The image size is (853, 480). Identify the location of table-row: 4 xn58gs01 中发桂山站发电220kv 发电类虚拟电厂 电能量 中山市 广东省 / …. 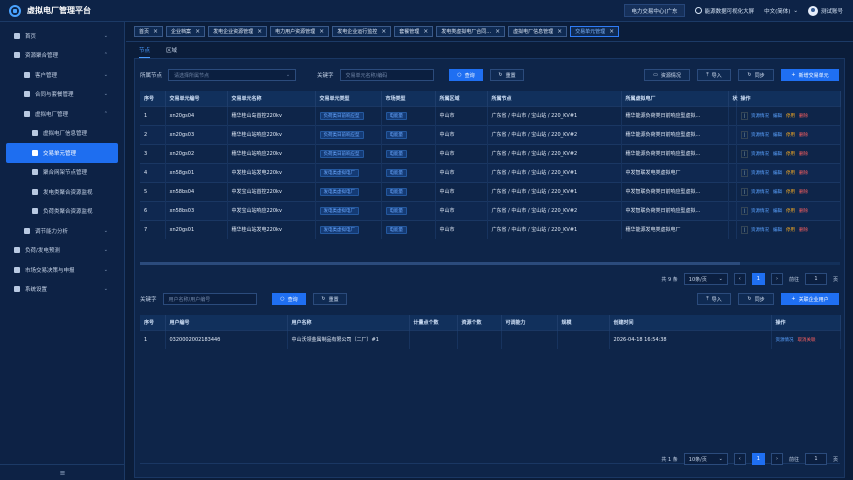
(490, 172).